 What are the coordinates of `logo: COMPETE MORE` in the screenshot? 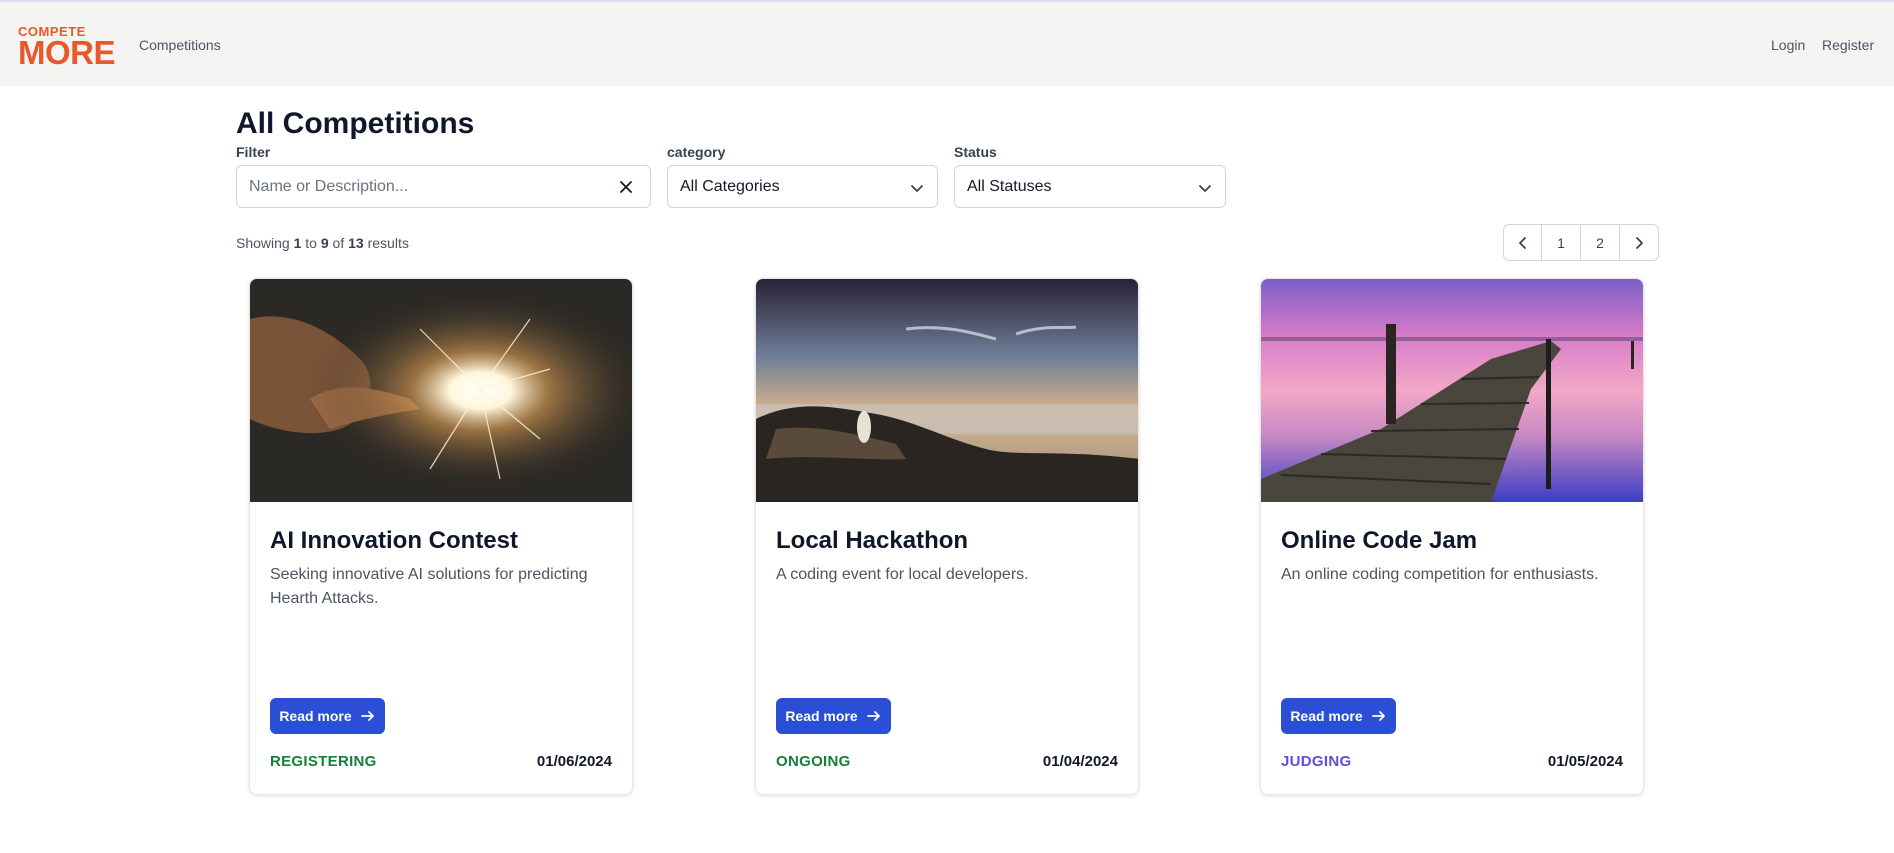 It's located at (67, 47).